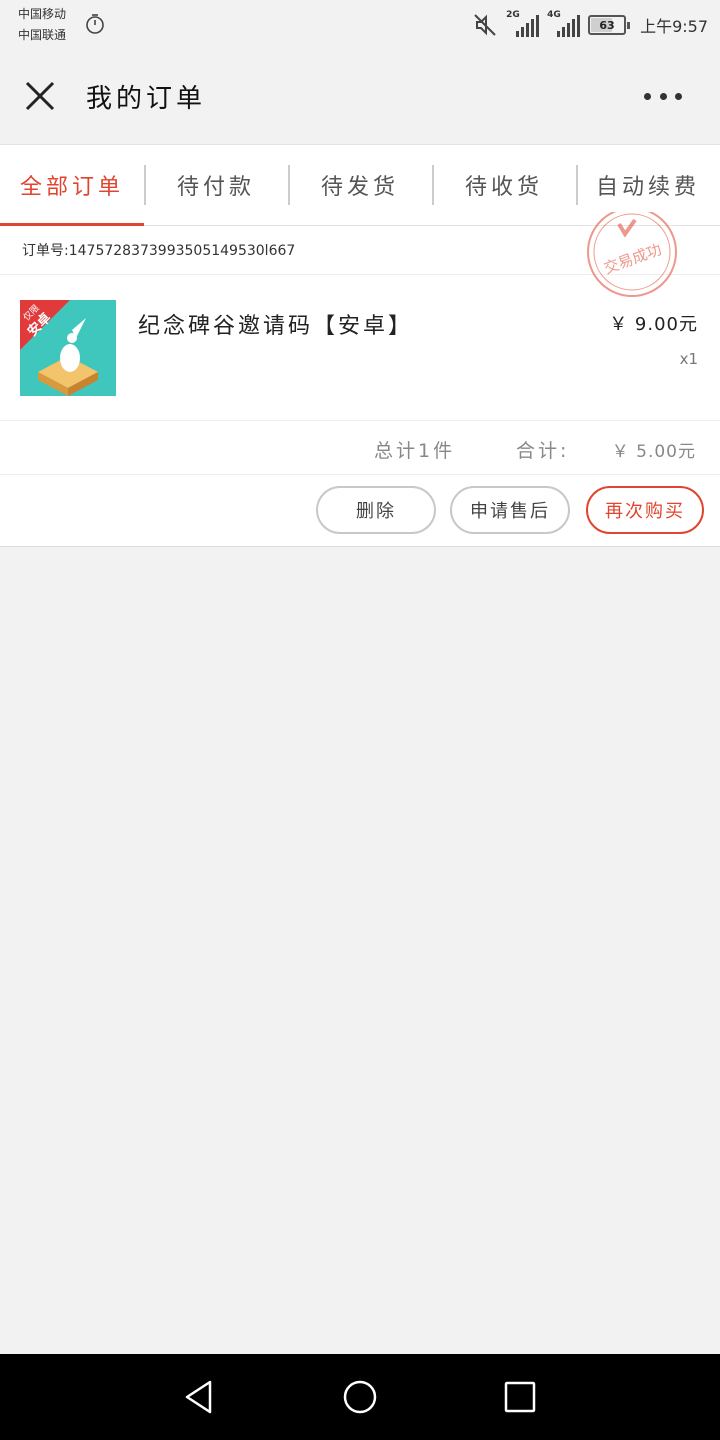 The height and width of the screenshot is (1440, 720). What do you see at coordinates (523, 23) in the screenshot?
I see `signal-2g-icon: 2G` at bounding box center [523, 23].